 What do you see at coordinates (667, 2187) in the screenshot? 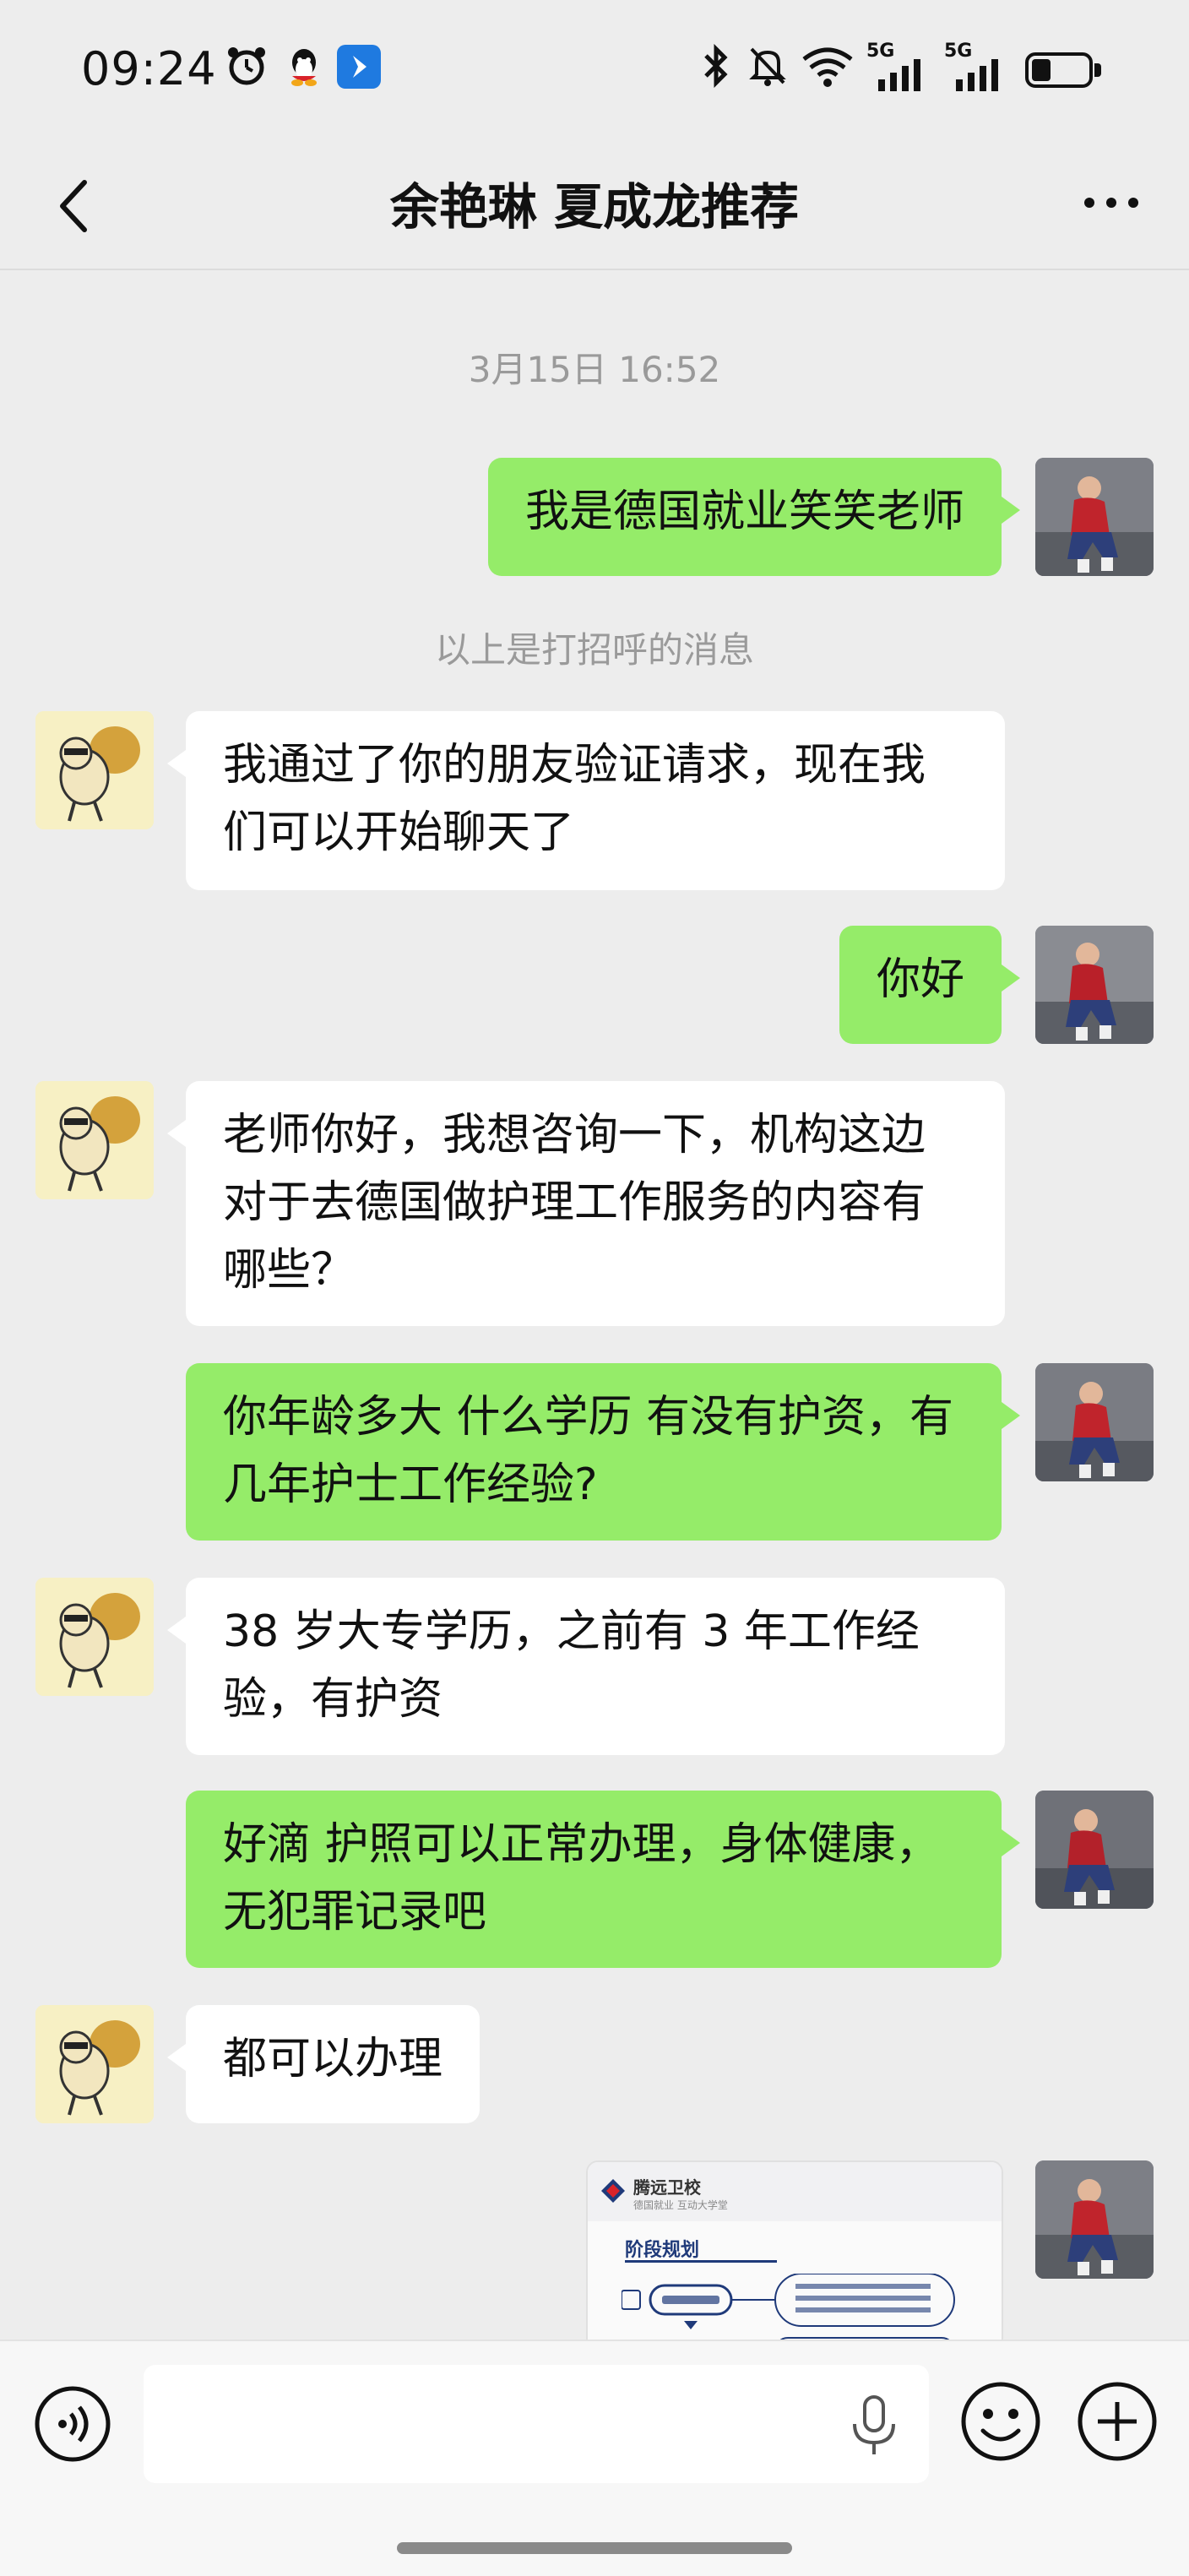
I see `image-card-brand: 腾远卫校` at bounding box center [667, 2187].